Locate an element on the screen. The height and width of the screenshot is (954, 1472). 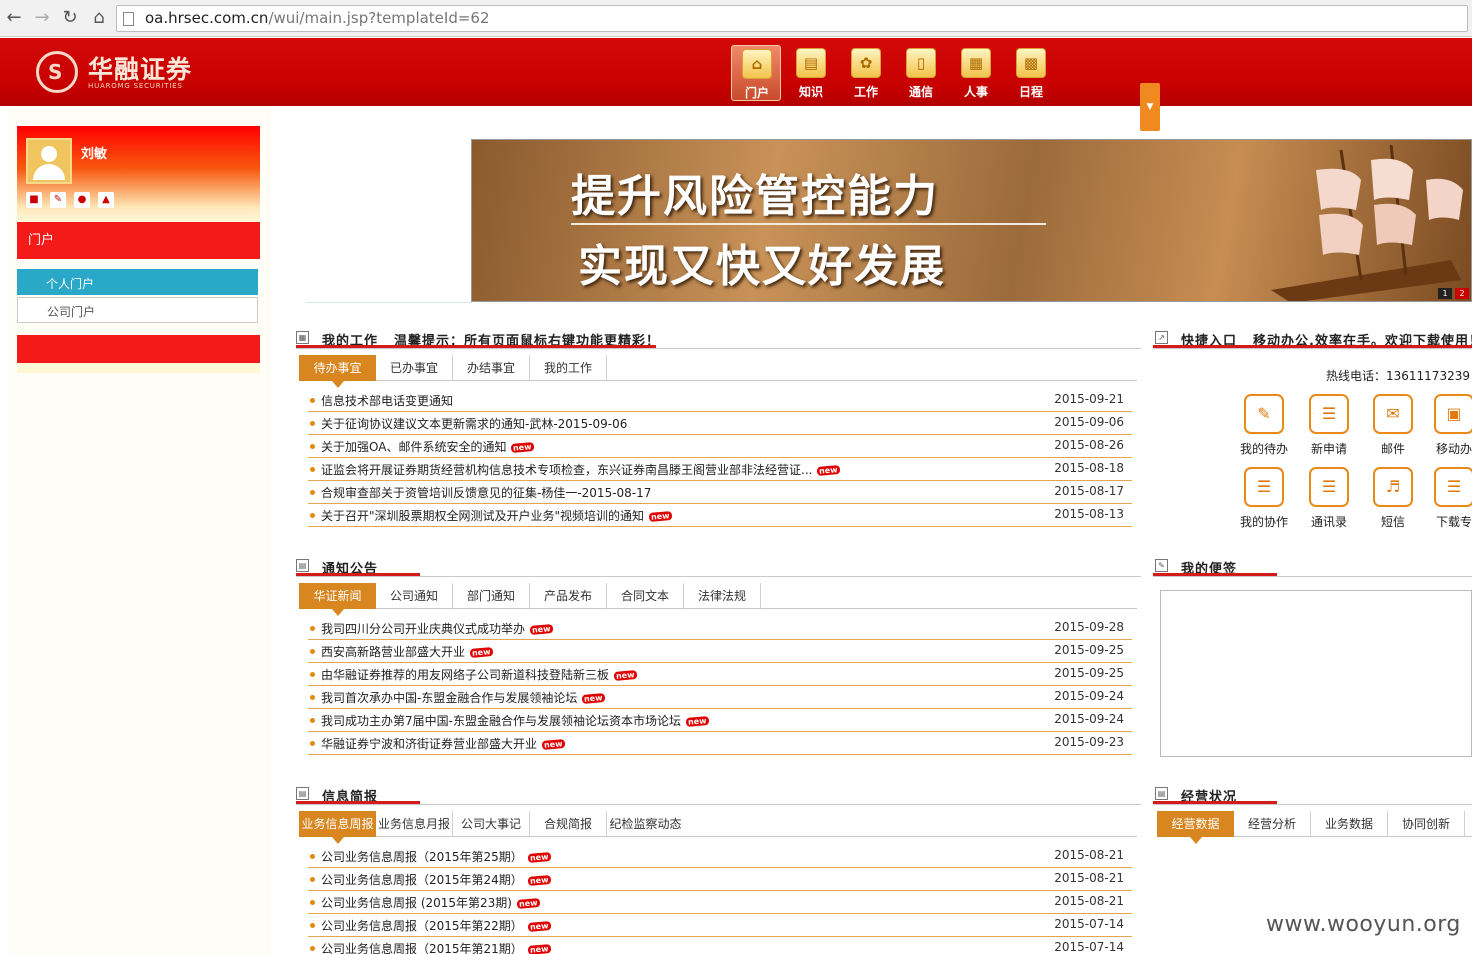
quick-new-request: ☰ 新申请 is located at coordinates (1329, 428).